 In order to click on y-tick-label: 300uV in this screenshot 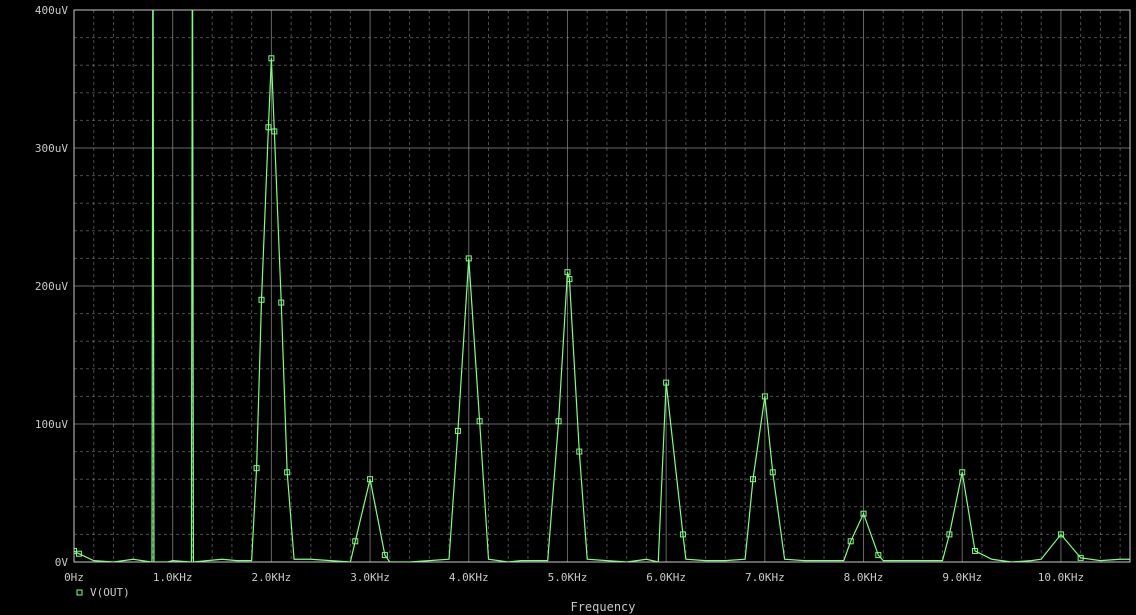, I will do `click(51, 148)`.